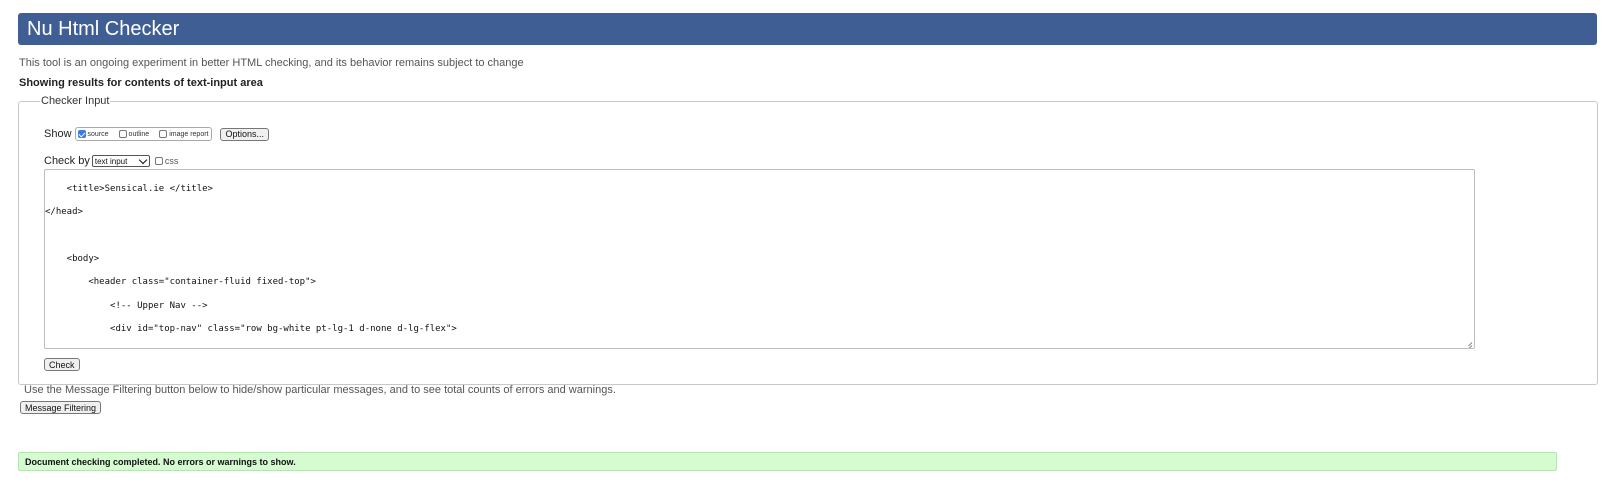 The image size is (1610, 492). I want to click on source-line: <!-- Upper Nav -->, so click(126, 306).